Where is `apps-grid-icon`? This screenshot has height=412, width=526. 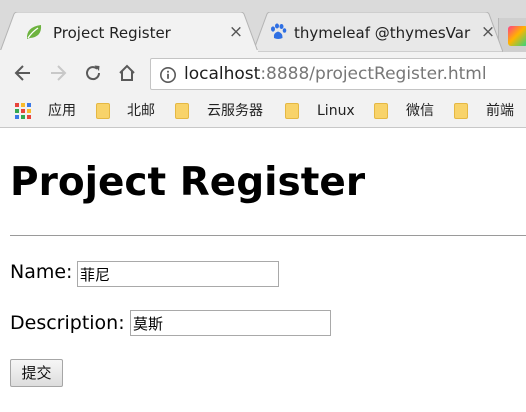
apps-grid-icon is located at coordinates (23, 111).